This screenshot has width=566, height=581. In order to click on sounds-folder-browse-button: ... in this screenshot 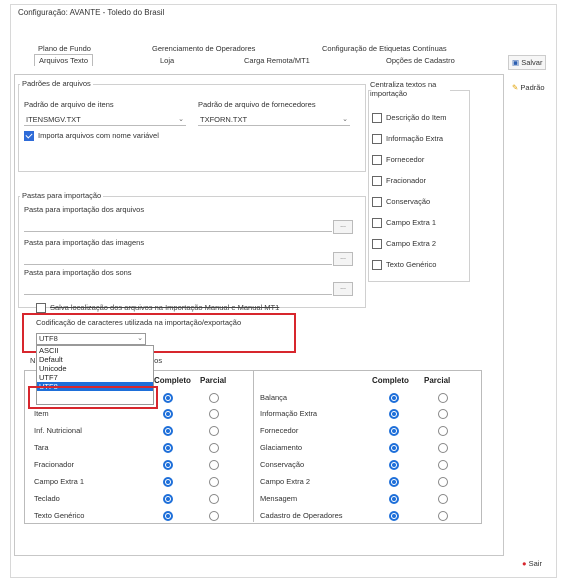, I will do `click(343, 289)`.